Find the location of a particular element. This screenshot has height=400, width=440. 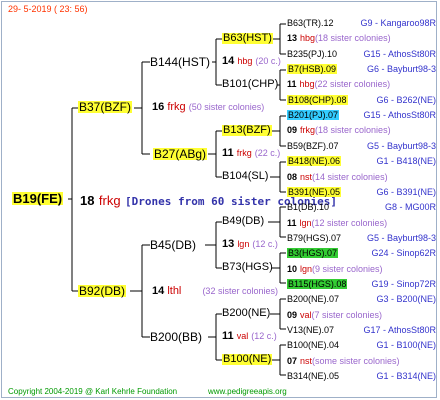

gen4-queen-row: B79(HGS).07 is located at coordinates (314, 238).